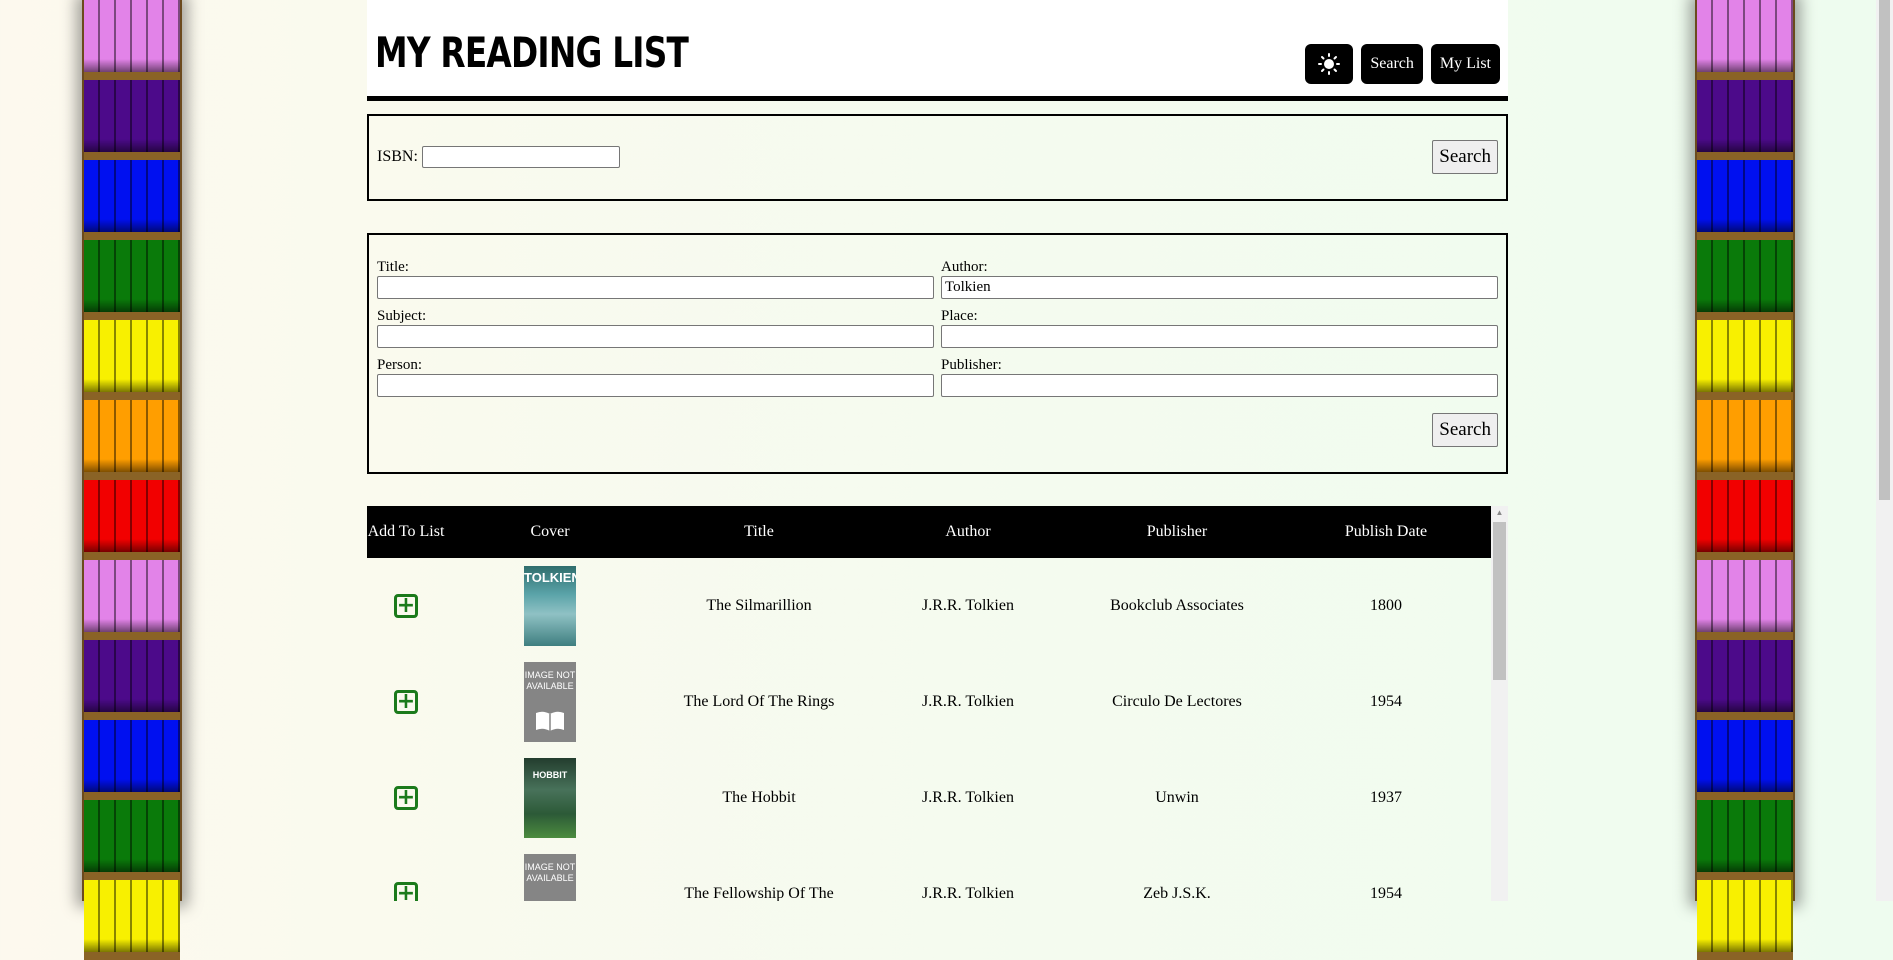 Image resolution: width=1893 pixels, height=960 pixels. What do you see at coordinates (1465, 64) in the screenshot?
I see `nav-my-list-button: My List` at bounding box center [1465, 64].